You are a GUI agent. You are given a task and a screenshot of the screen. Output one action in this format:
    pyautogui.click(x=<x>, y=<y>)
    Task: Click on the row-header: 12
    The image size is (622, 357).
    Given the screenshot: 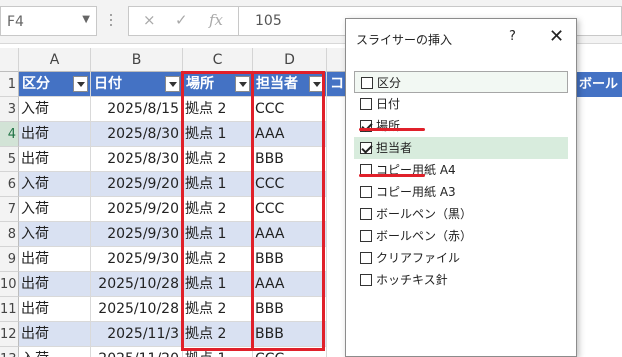 What is the action you would take?
    pyautogui.click(x=9, y=334)
    